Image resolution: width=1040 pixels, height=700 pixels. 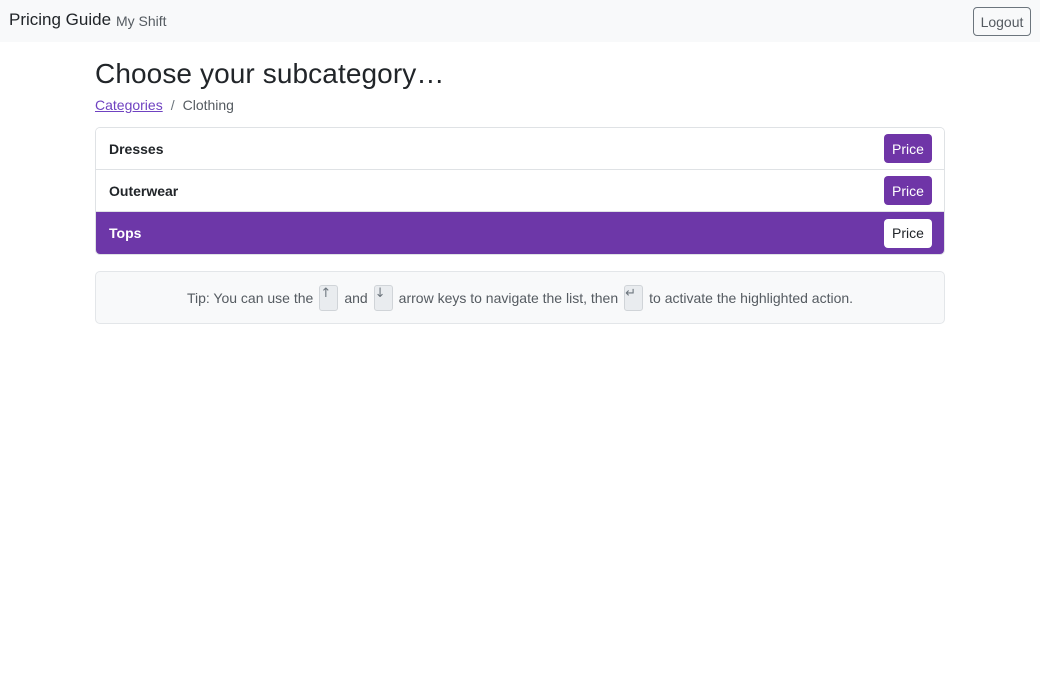 What do you see at coordinates (520, 21) in the screenshot?
I see `top-navbar: Pricing Guide My Shift Logout` at bounding box center [520, 21].